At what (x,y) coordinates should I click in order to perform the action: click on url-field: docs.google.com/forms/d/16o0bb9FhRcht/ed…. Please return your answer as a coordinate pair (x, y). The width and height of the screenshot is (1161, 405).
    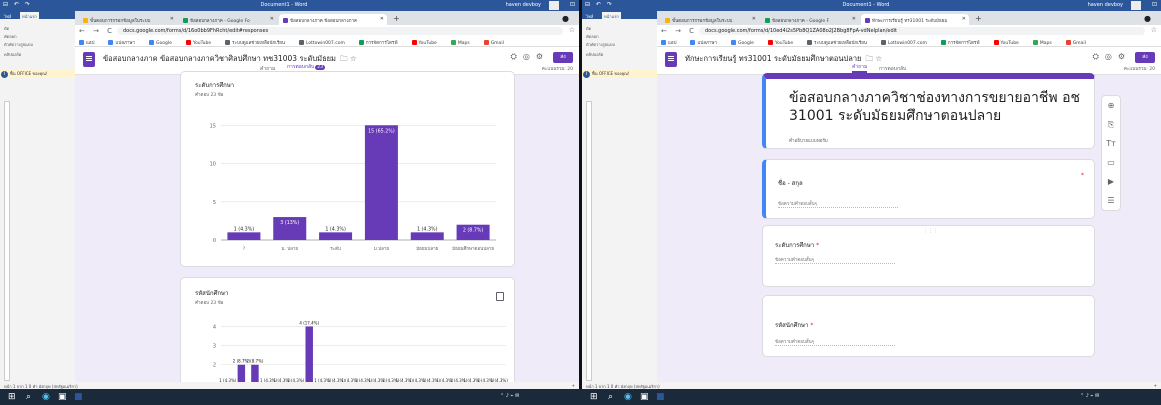
    Looking at the image, I should click on (340, 31).